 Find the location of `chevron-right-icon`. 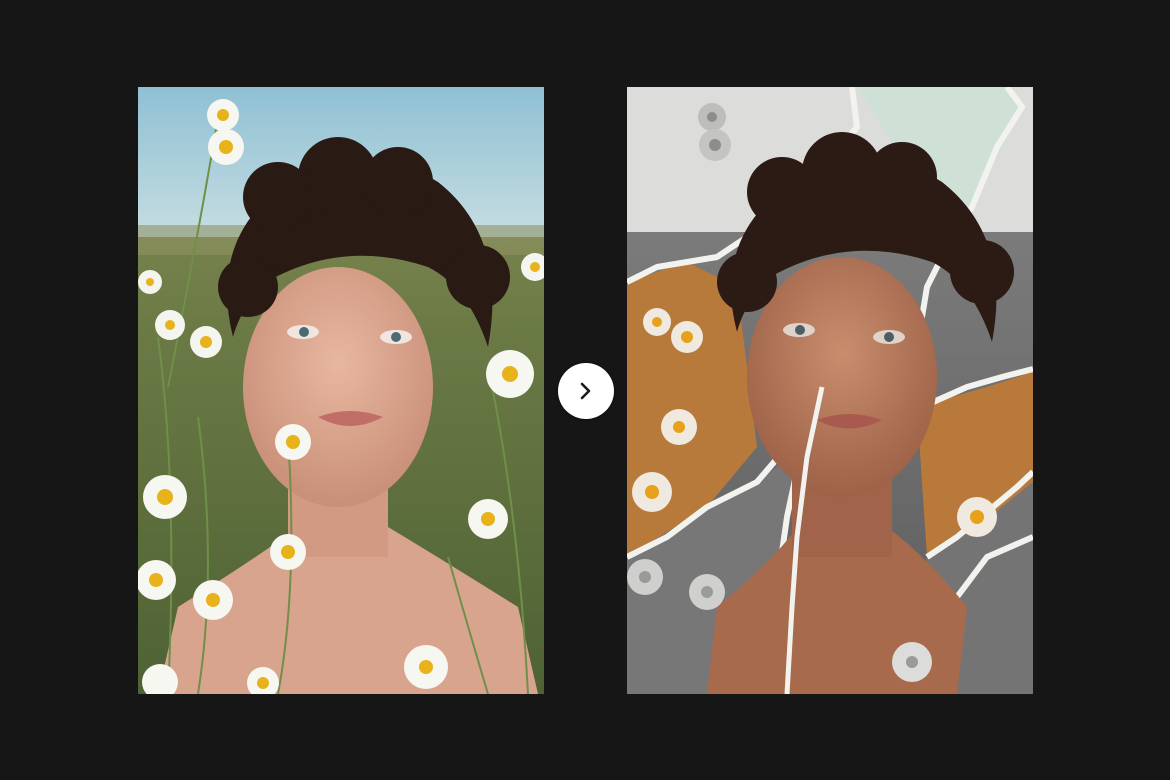

chevron-right-icon is located at coordinates (585, 391).